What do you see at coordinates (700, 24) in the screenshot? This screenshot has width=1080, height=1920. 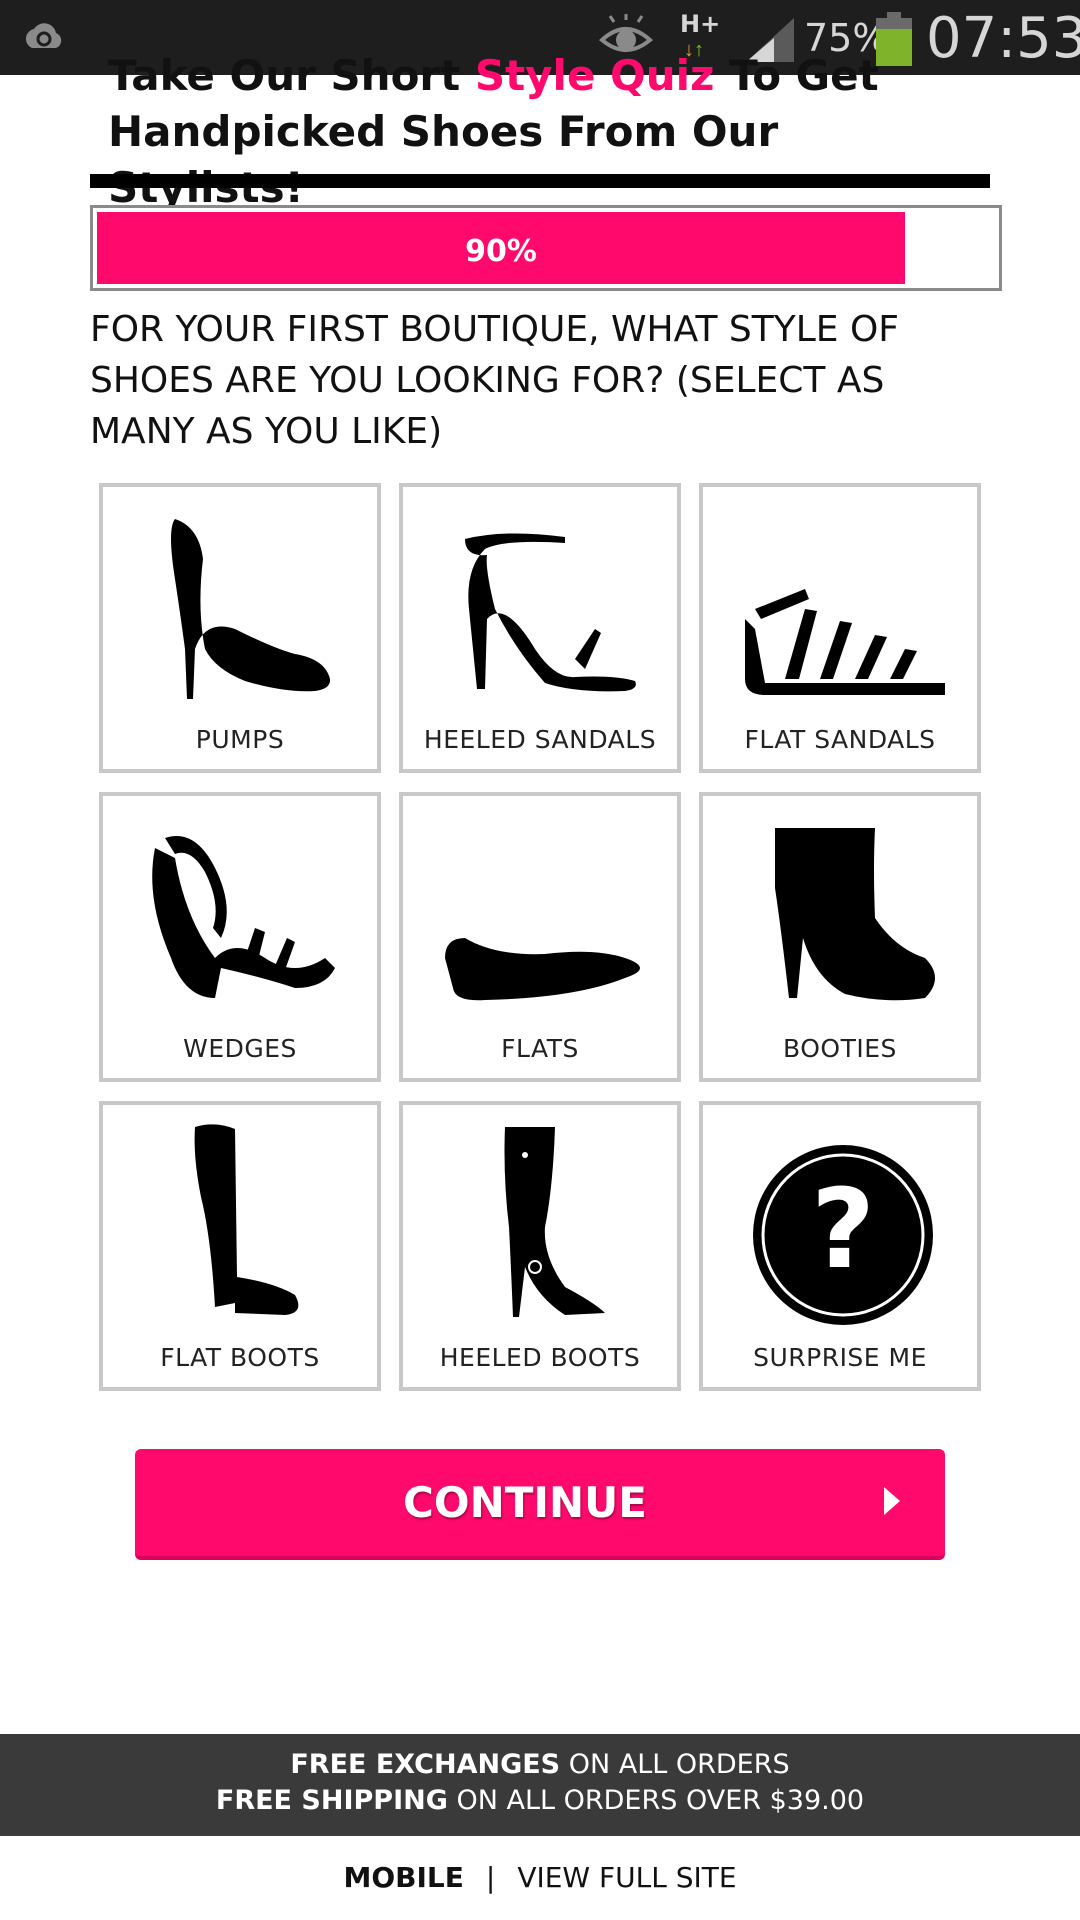 I see `network-type: H+` at bounding box center [700, 24].